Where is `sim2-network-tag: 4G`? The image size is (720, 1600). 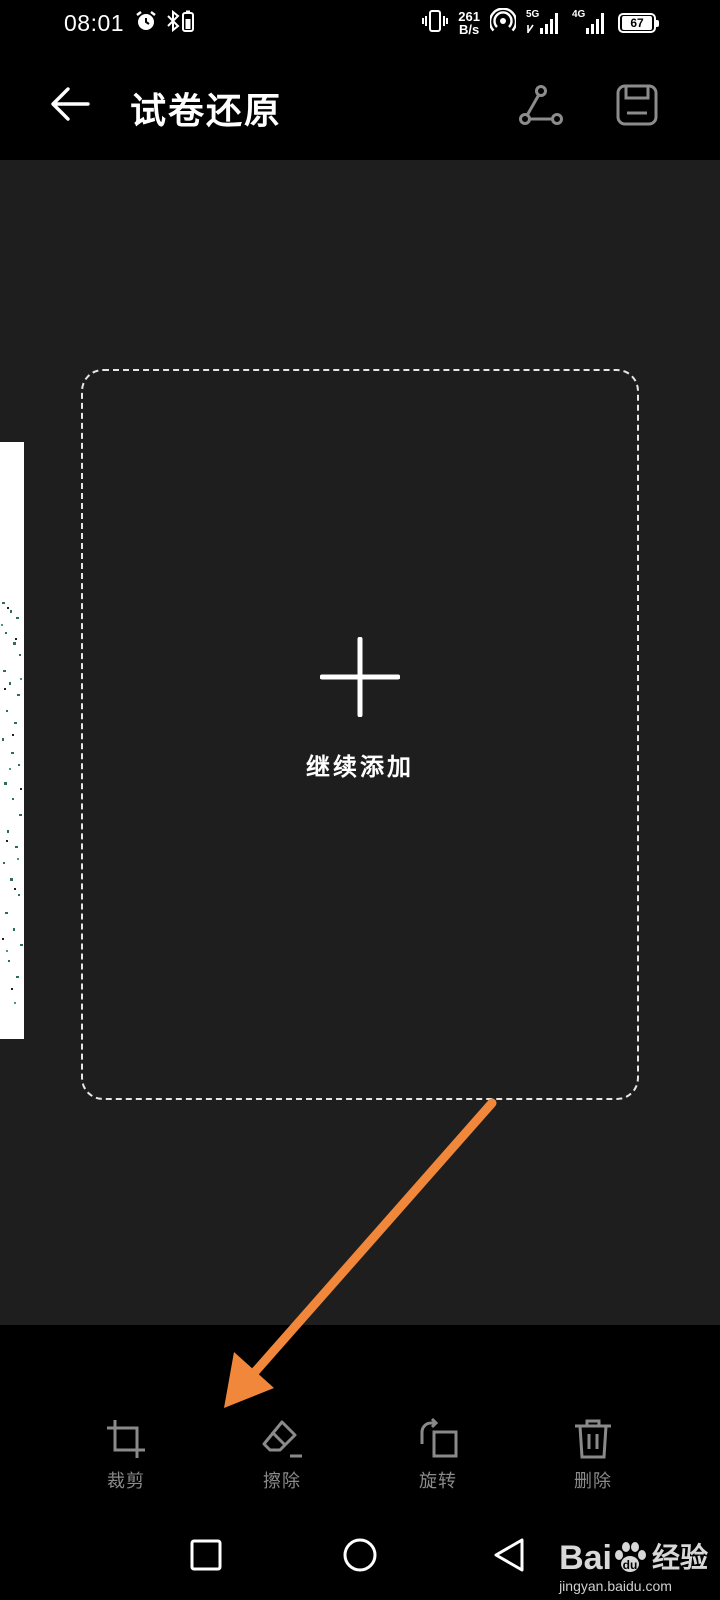
sim2-network-tag: 4G is located at coordinates (579, 14).